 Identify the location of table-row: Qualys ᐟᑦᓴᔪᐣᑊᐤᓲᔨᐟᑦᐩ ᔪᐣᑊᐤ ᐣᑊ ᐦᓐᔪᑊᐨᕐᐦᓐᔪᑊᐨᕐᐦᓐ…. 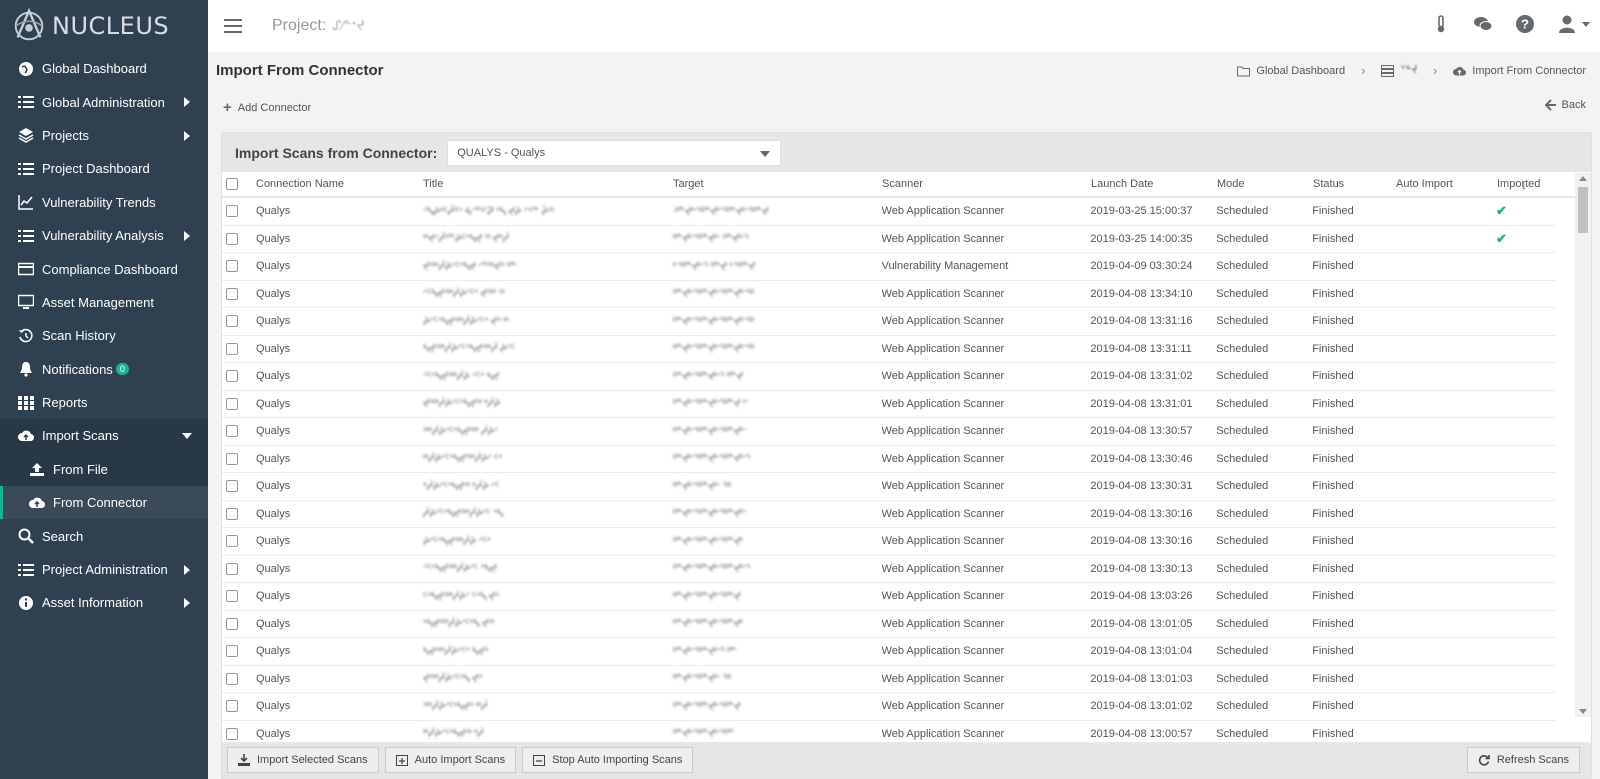
(889, 294).